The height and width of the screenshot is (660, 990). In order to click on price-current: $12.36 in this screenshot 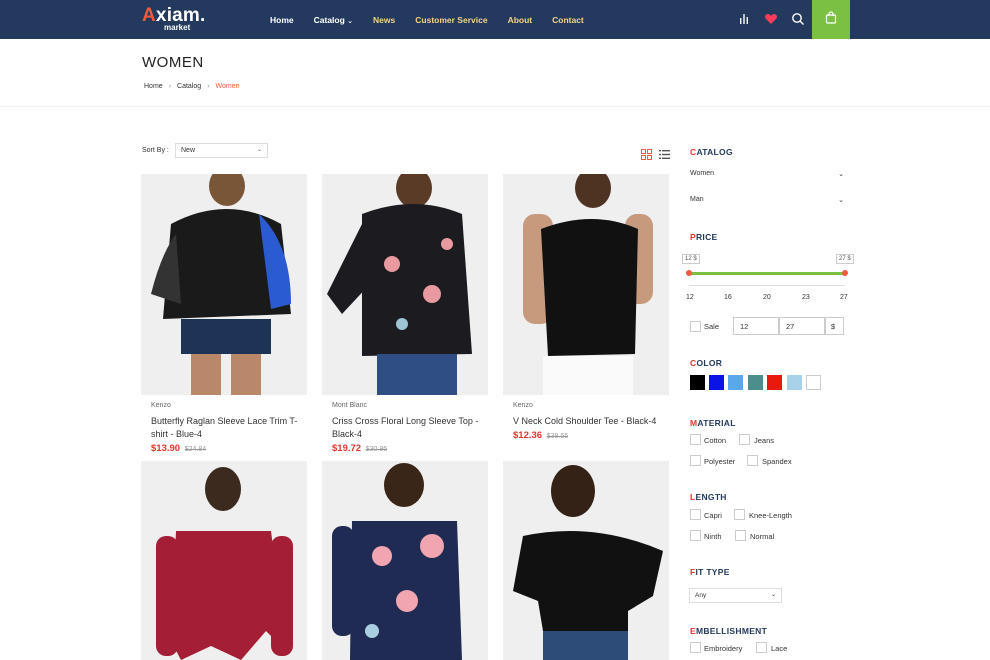, I will do `click(528, 435)`.